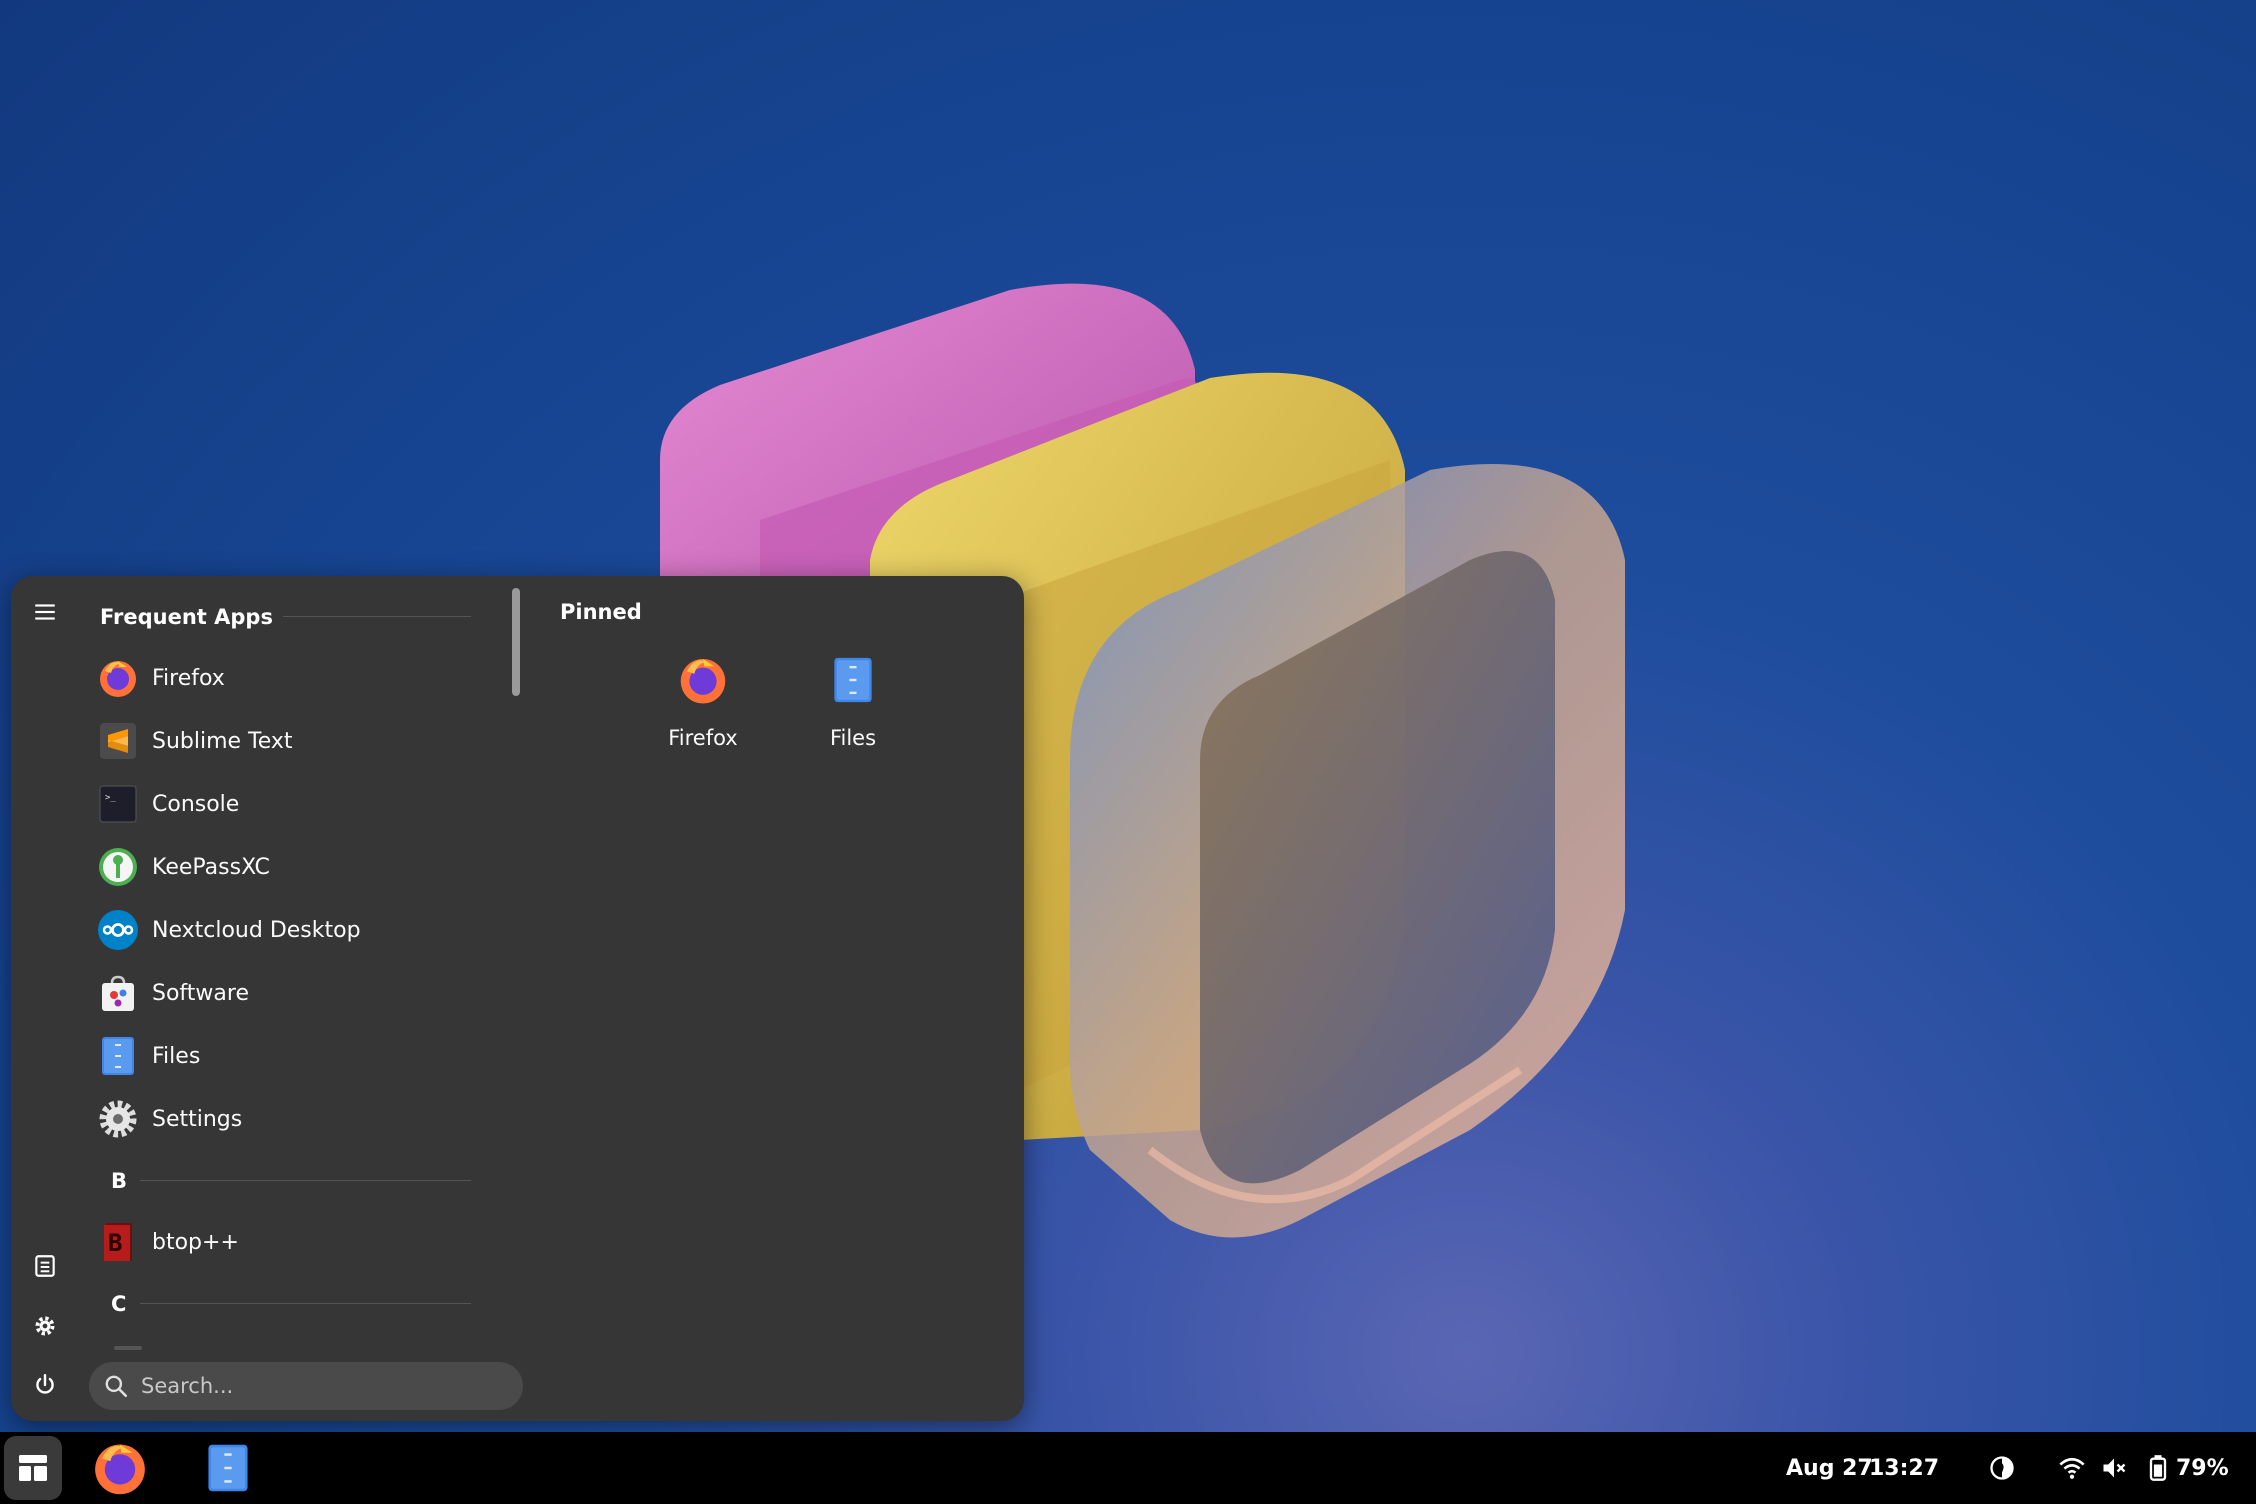  I want to click on settings-button, so click(45, 1326).